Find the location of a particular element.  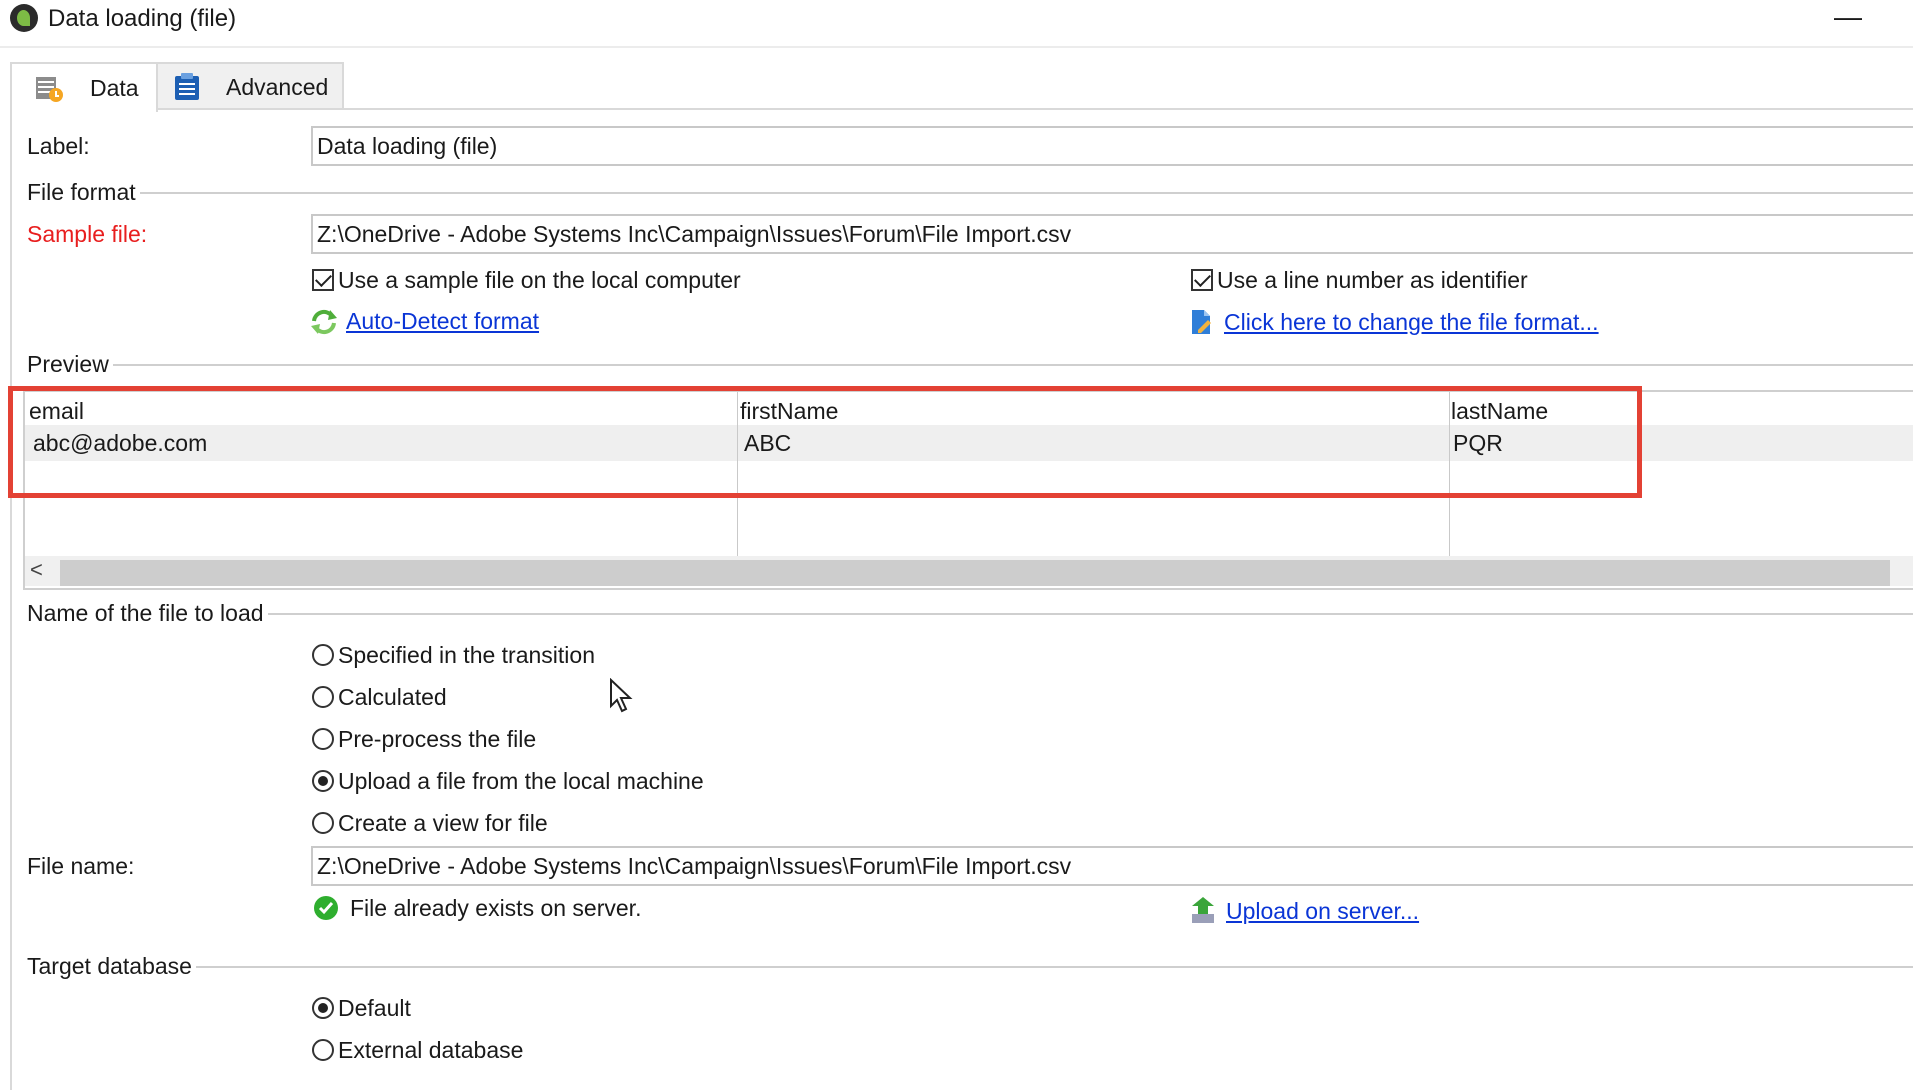

tab-advanced: Advanced is located at coordinates (249, 86).